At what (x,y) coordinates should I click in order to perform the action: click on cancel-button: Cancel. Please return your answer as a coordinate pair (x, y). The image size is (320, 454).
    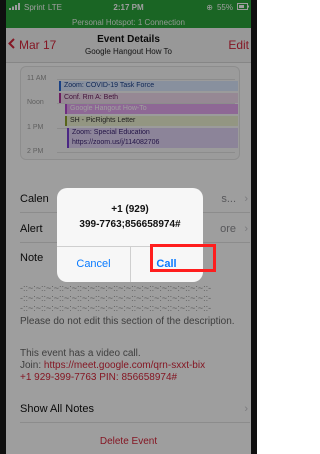
    Looking at the image, I should click on (93, 264).